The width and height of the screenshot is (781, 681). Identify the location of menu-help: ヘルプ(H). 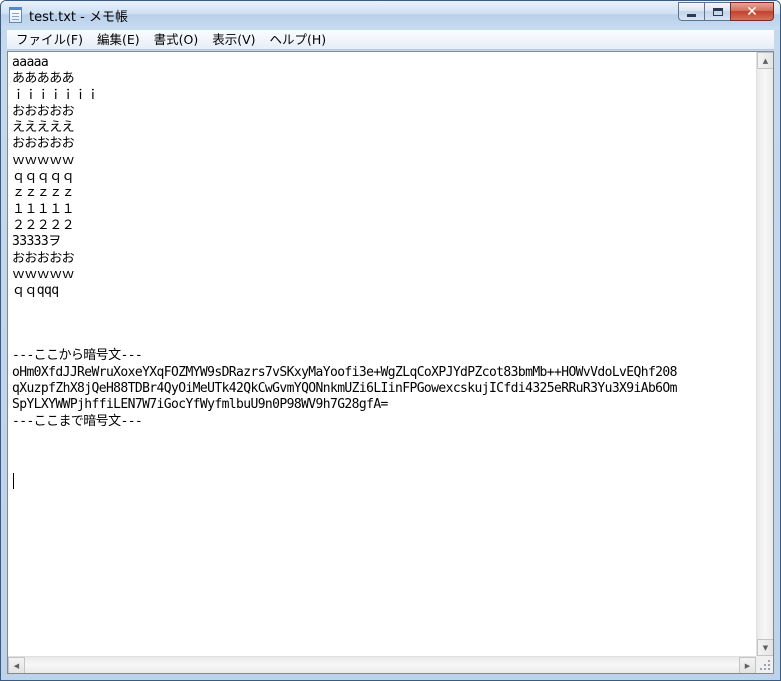
(298, 40).